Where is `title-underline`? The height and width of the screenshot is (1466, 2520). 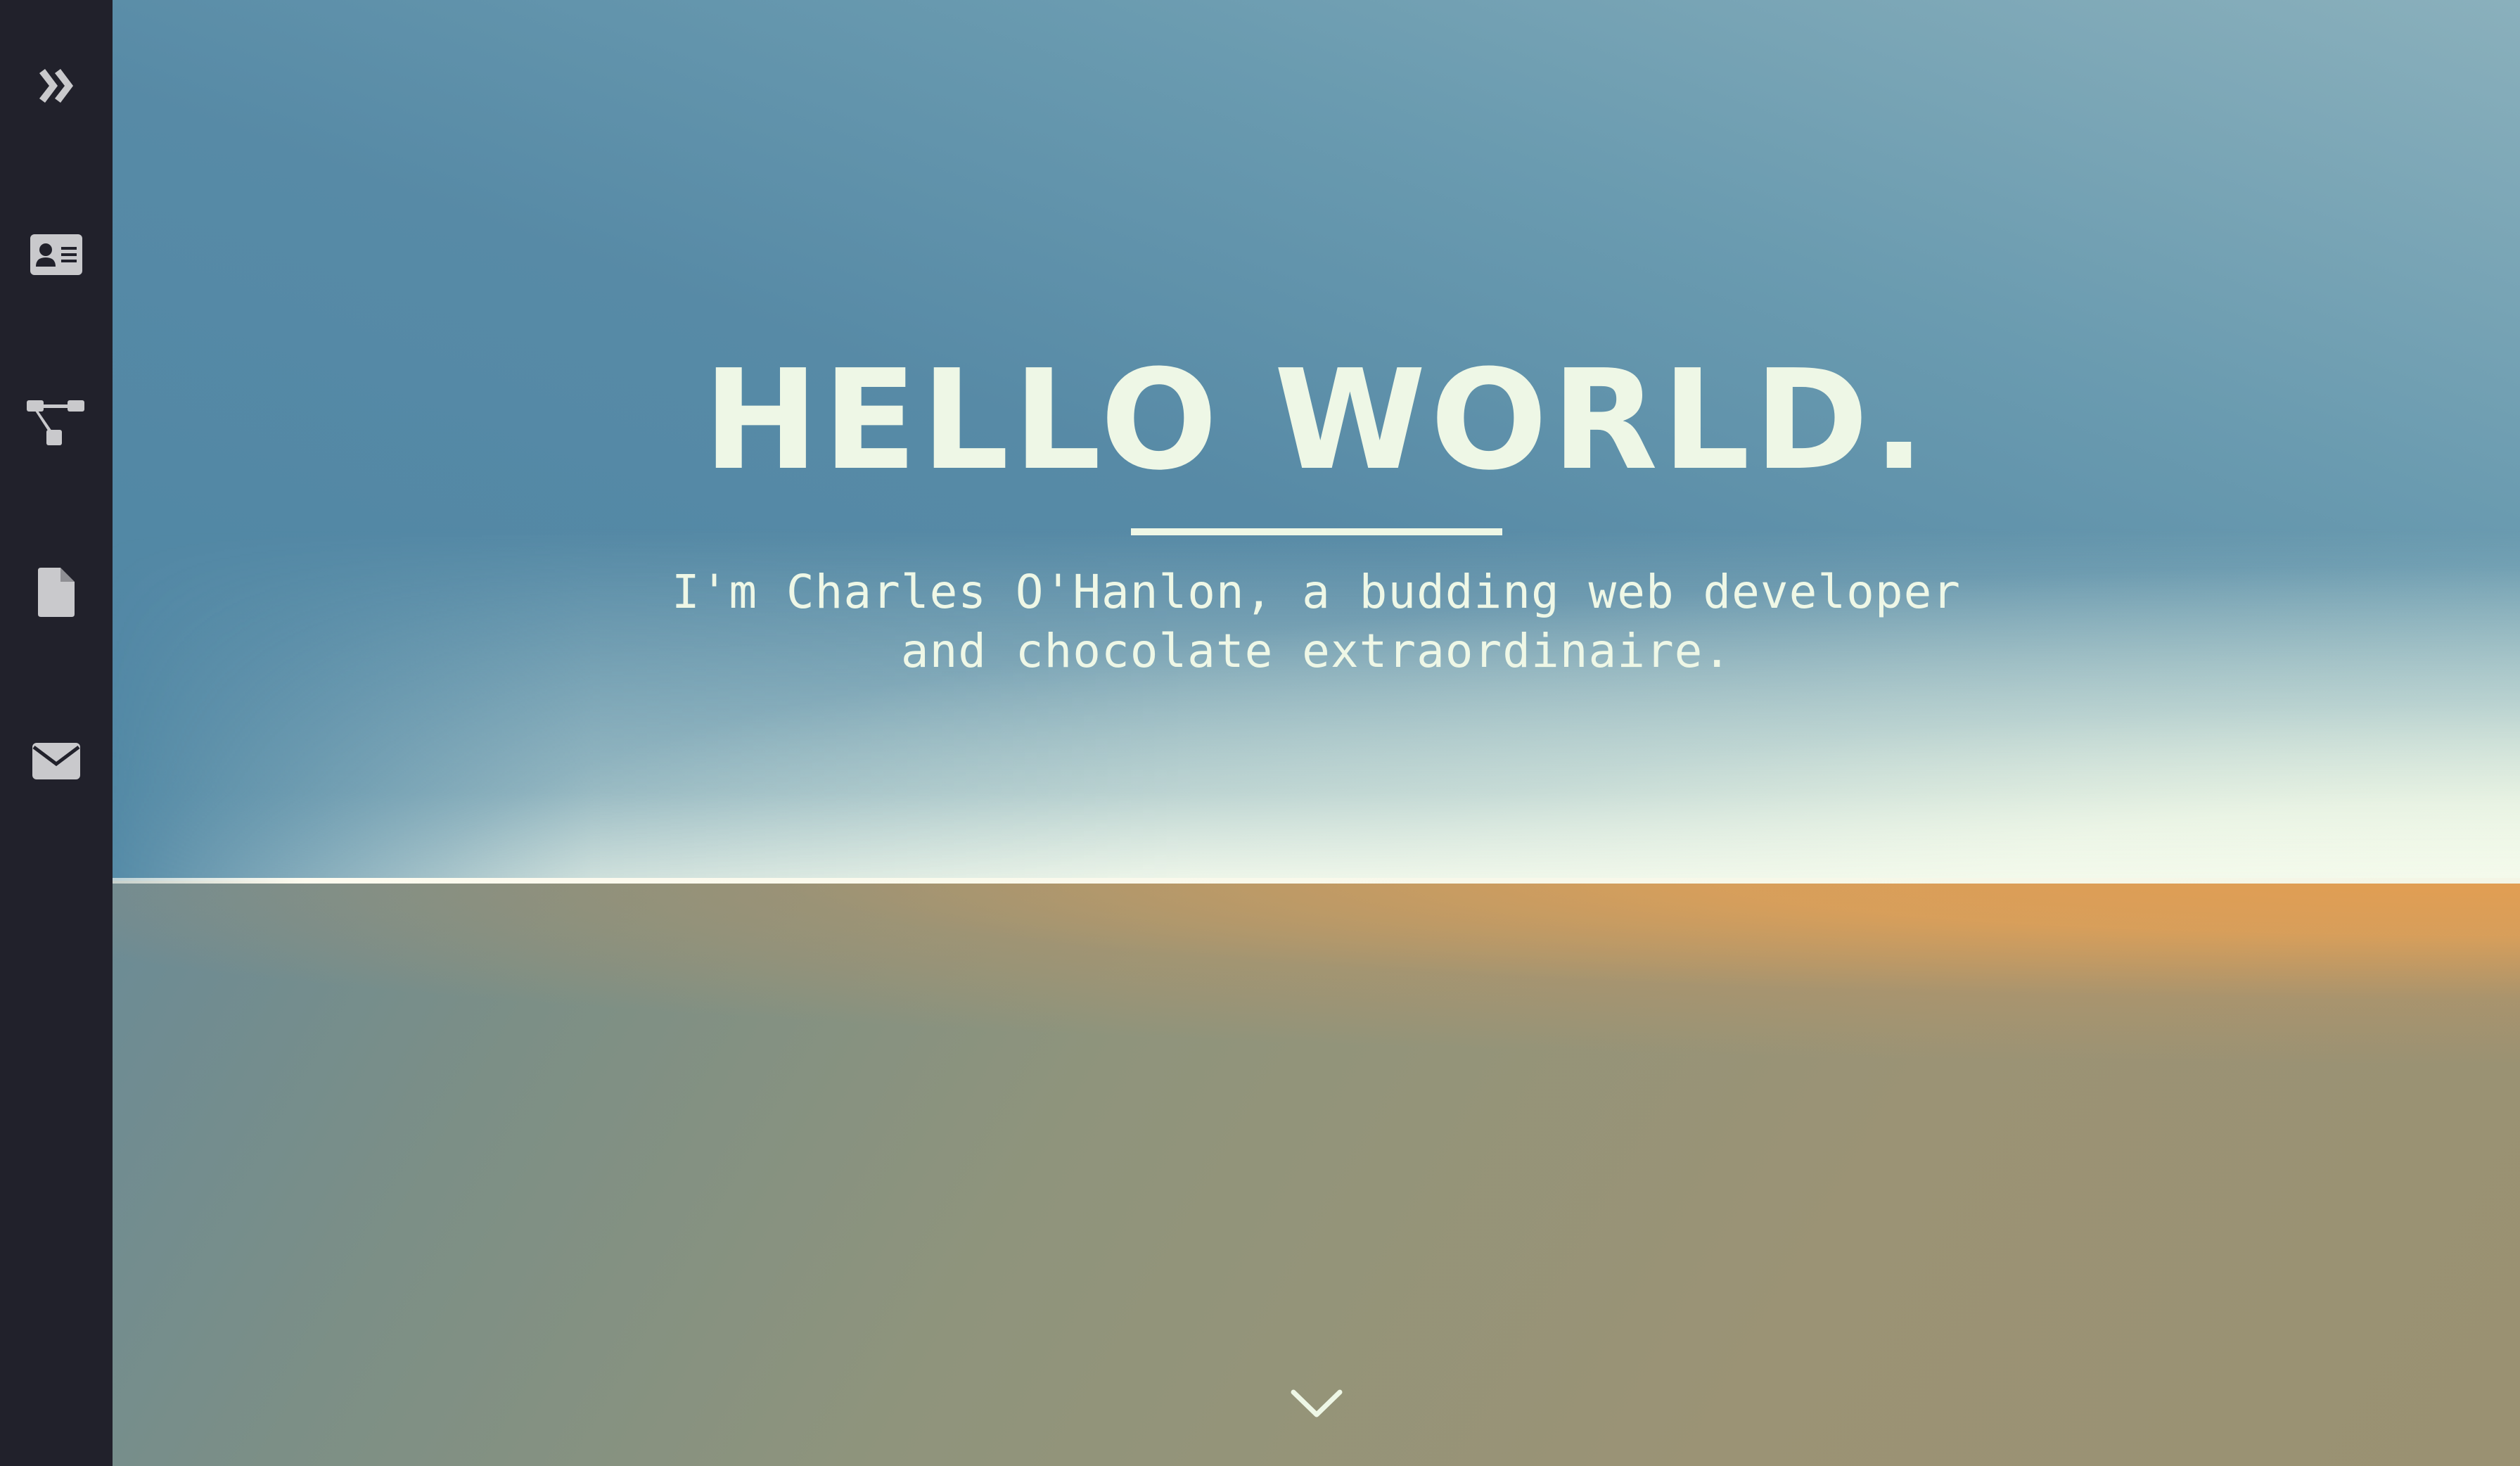 title-underline is located at coordinates (1316, 531).